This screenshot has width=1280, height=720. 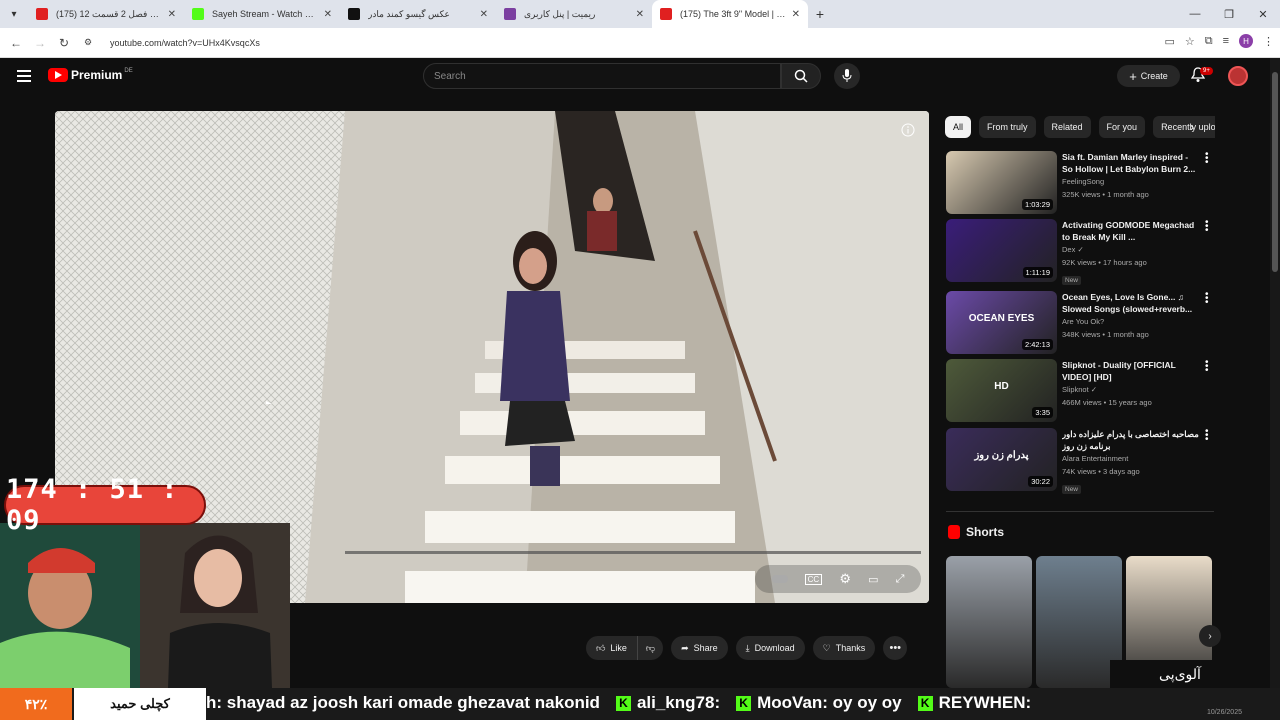 I want to click on page-scrollbar, so click(x=1275, y=373).